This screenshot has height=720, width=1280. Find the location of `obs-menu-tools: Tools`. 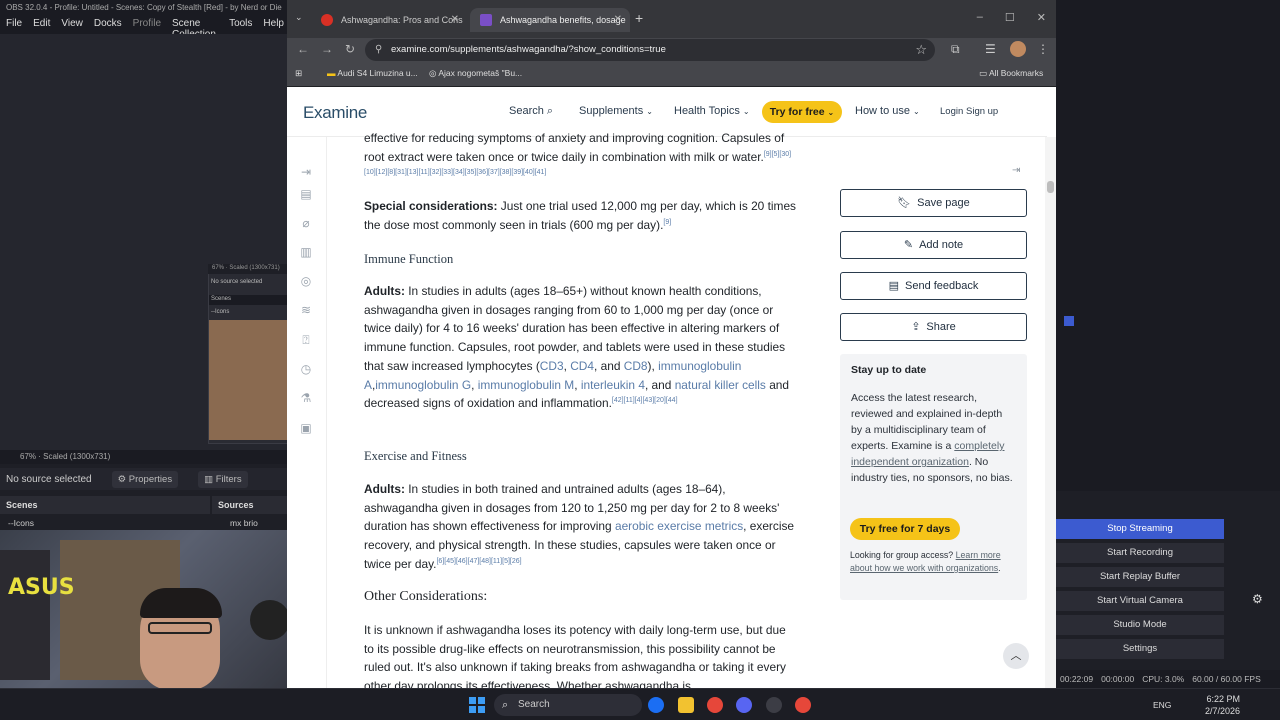

obs-menu-tools: Tools is located at coordinates (240, 25).